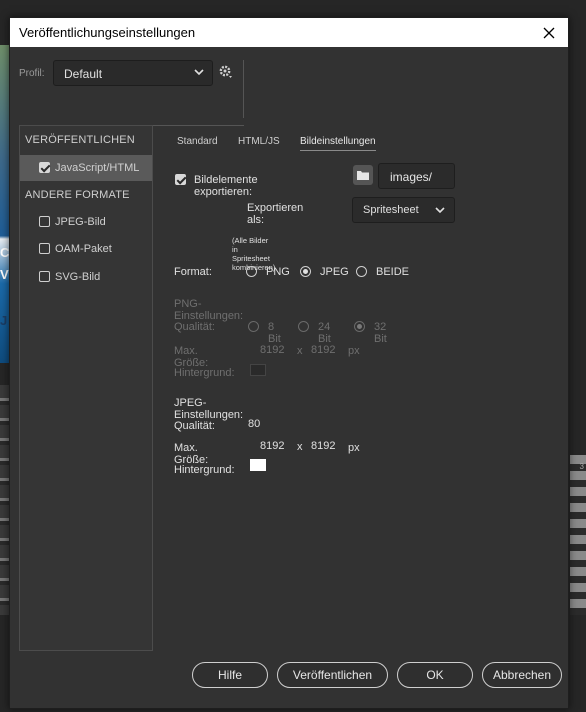 The height and width of the screenshot is (712, 586). What do you see at coordinates (272, 350) in the screenshot?
I see `png-max-width: 8192` at bounding box center [272, 350].